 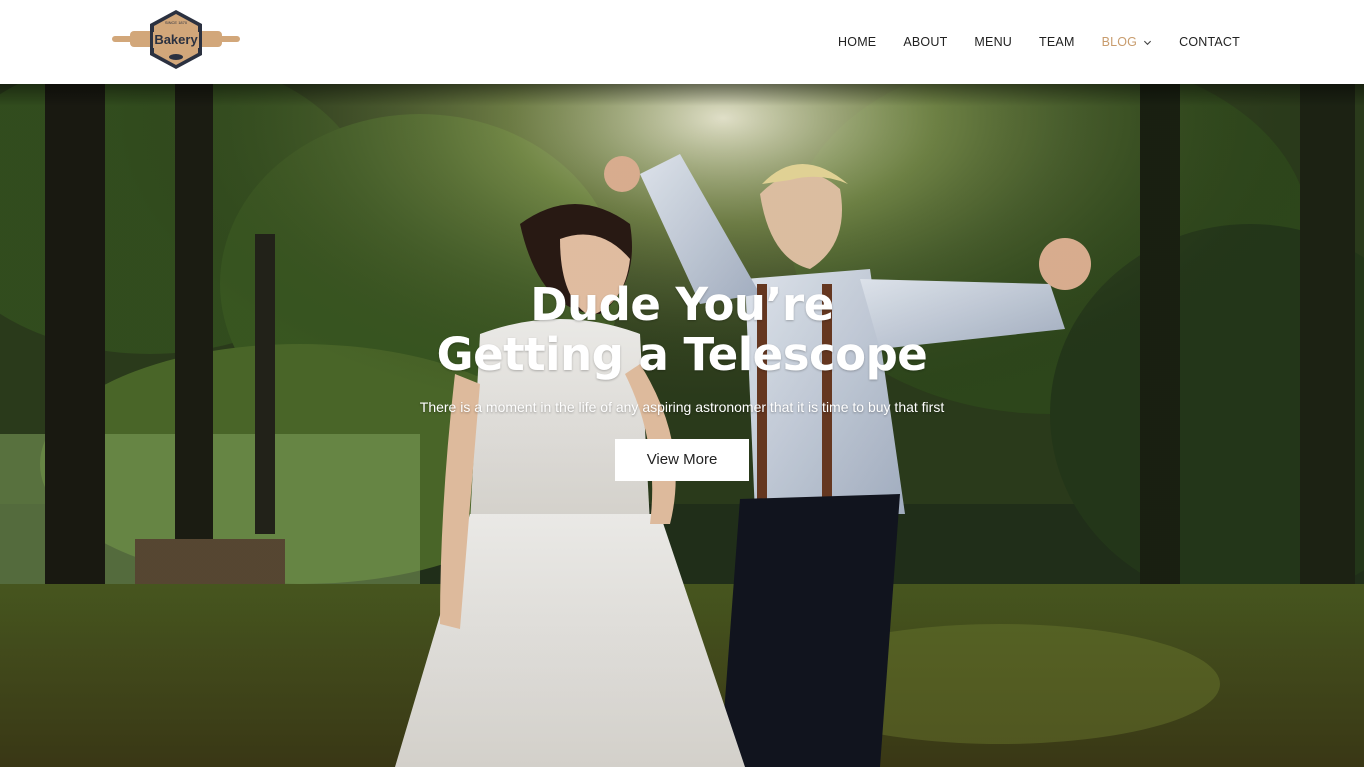 What do you see at coordinates (1025, 42) in the screenshot?
I see `main-nav: HOME ABOUT MENU TEAM BLOG CONTACT` at bounding box center [1025, 42].